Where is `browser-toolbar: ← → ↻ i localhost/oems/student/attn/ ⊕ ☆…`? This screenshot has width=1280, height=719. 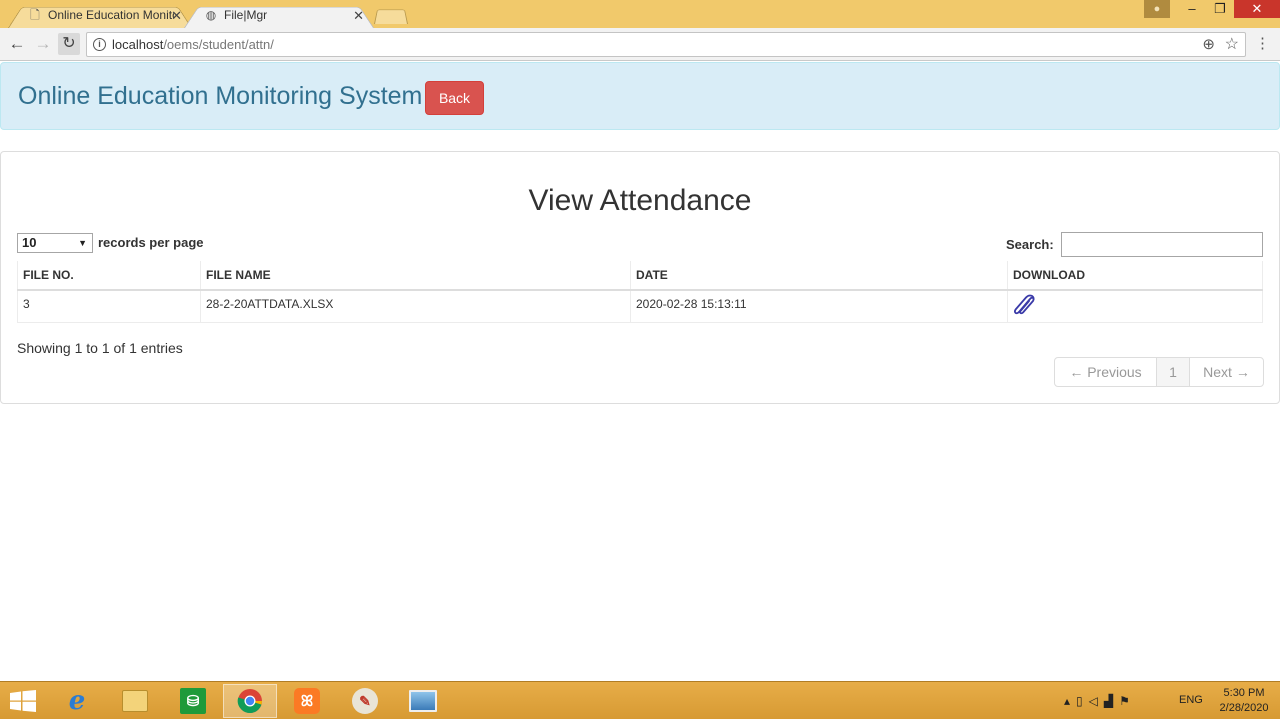 browser-toolbar: ← → ↻ i localhost/oems/student/attn/ ⊕ ☆… is located at coordinates (640, 44).